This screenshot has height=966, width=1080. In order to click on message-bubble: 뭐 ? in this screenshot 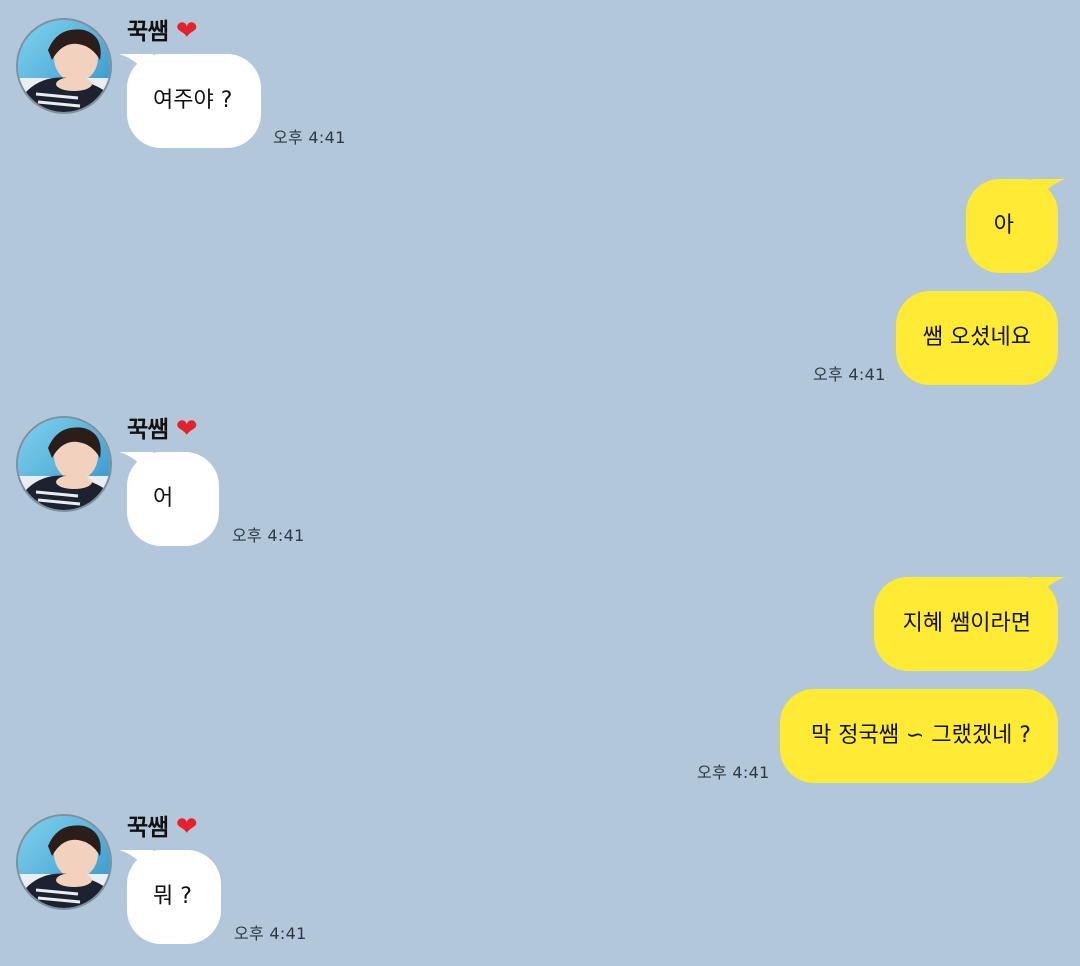, I will do `click(170, 897)`.